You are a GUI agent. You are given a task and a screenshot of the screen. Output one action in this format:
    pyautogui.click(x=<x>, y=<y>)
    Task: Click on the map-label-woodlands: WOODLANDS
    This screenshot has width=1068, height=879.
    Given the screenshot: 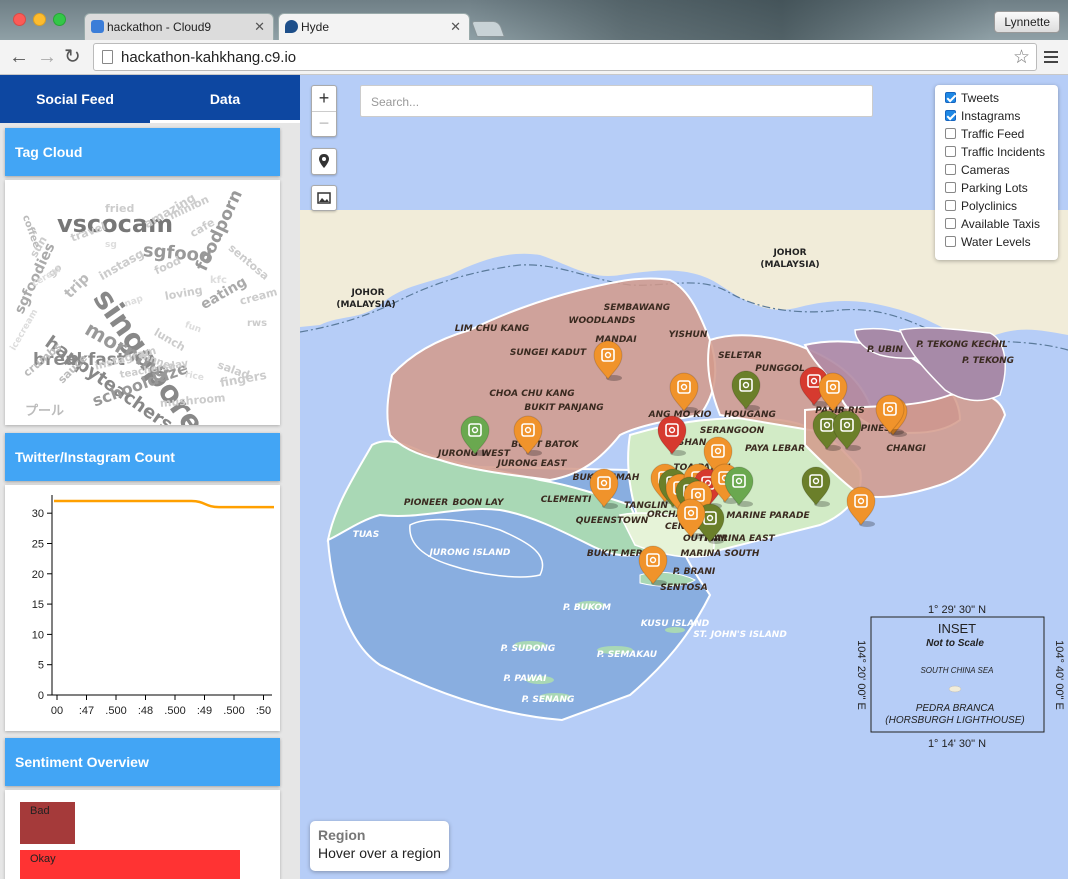 What is the action you would take?
    pyautogui.click(x=602, y=321)
    